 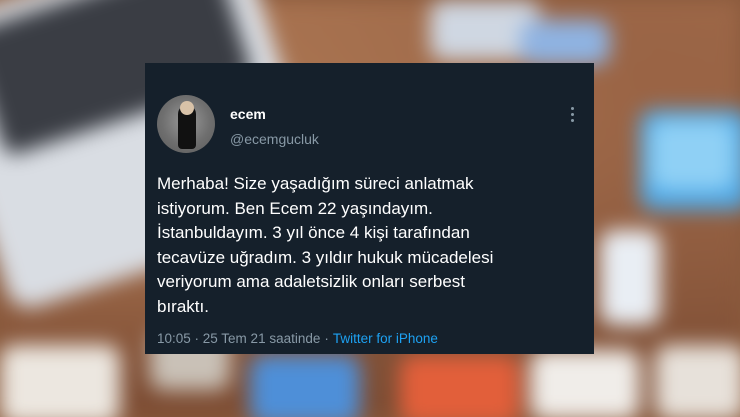 What do you see at coordinates (248, 114) in the screenshot?
I see `display-name: ecem` at bounding box center [248, 114].